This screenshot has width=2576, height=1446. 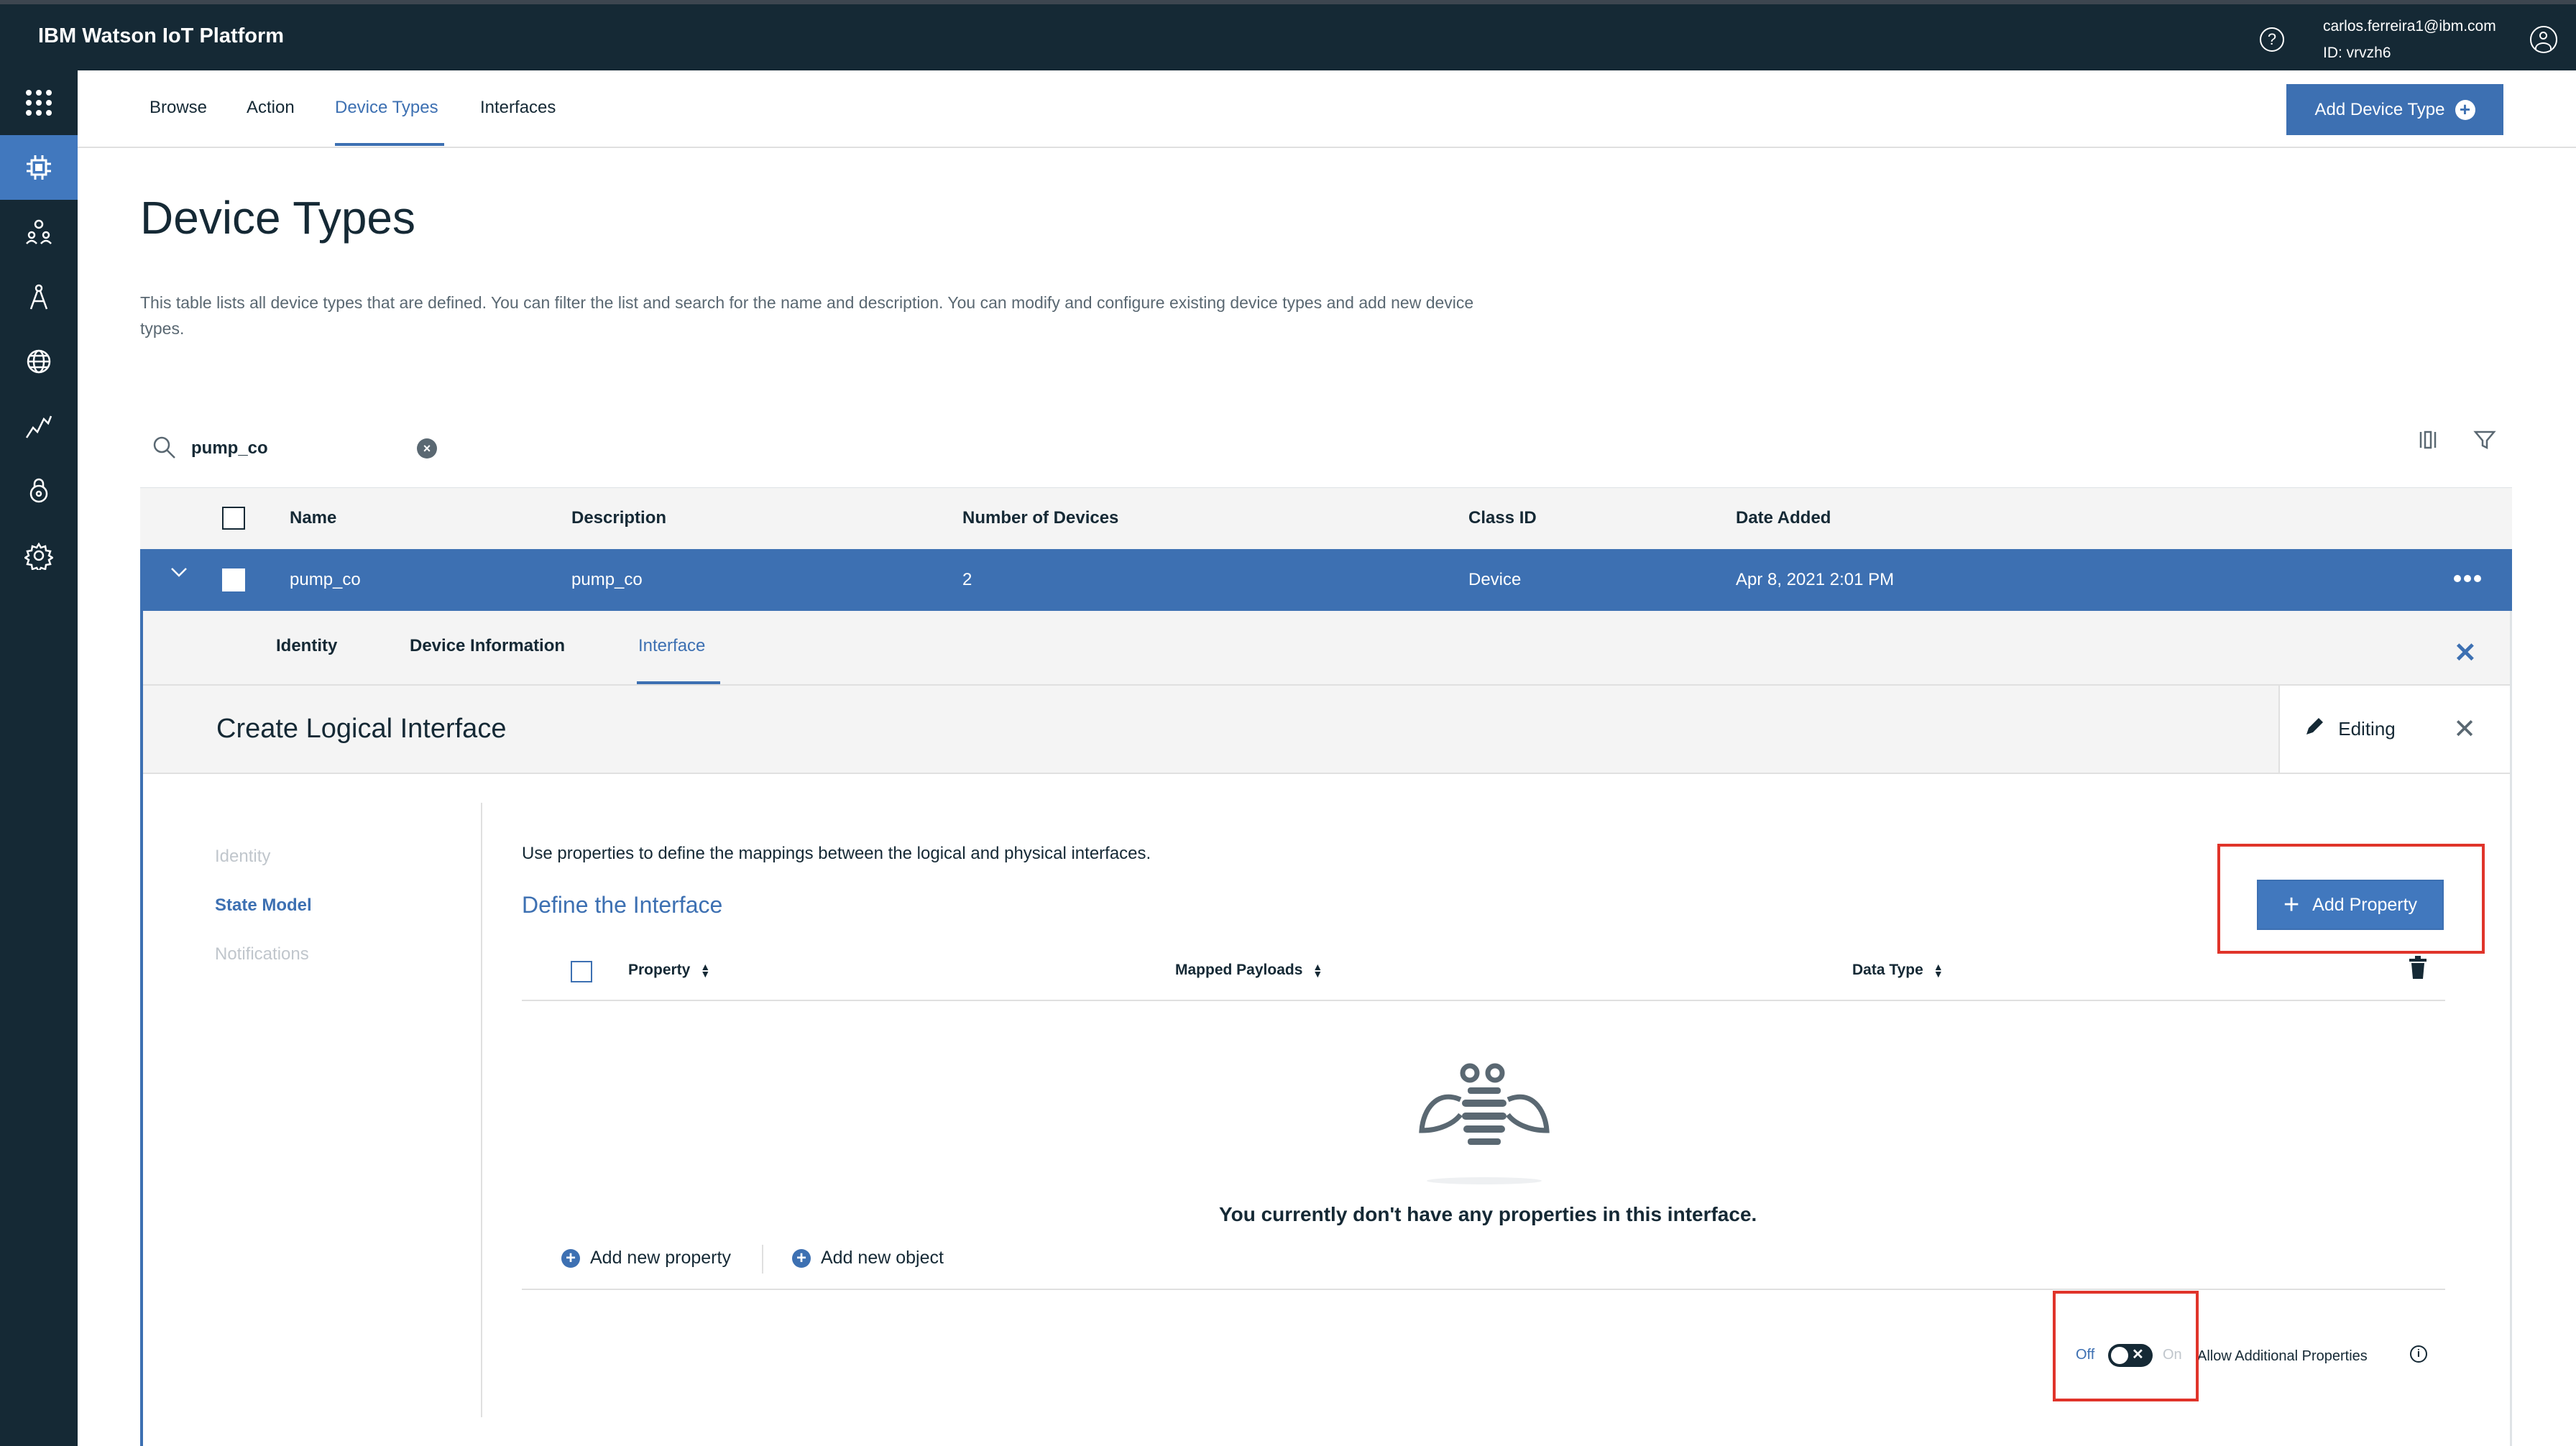 I want to click on select-all-checkbox, so click(x=233, y=518).